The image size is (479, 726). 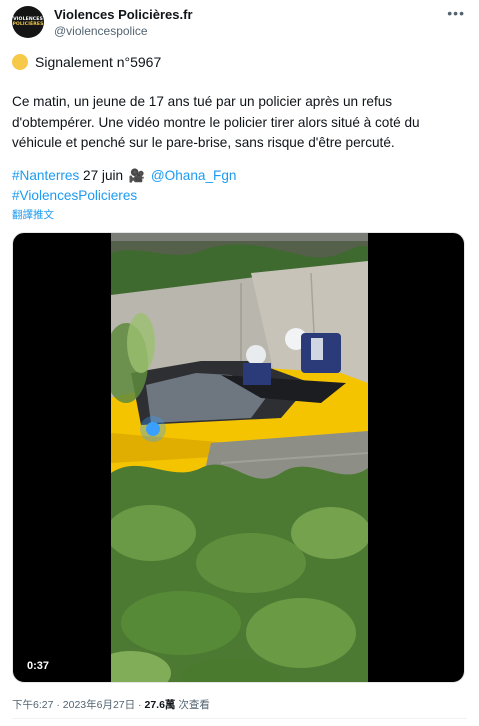 What do you see at coordinates (192, 705) in the screenshot?
I see `views-label: 次查看` at bounding box center [192, 705].